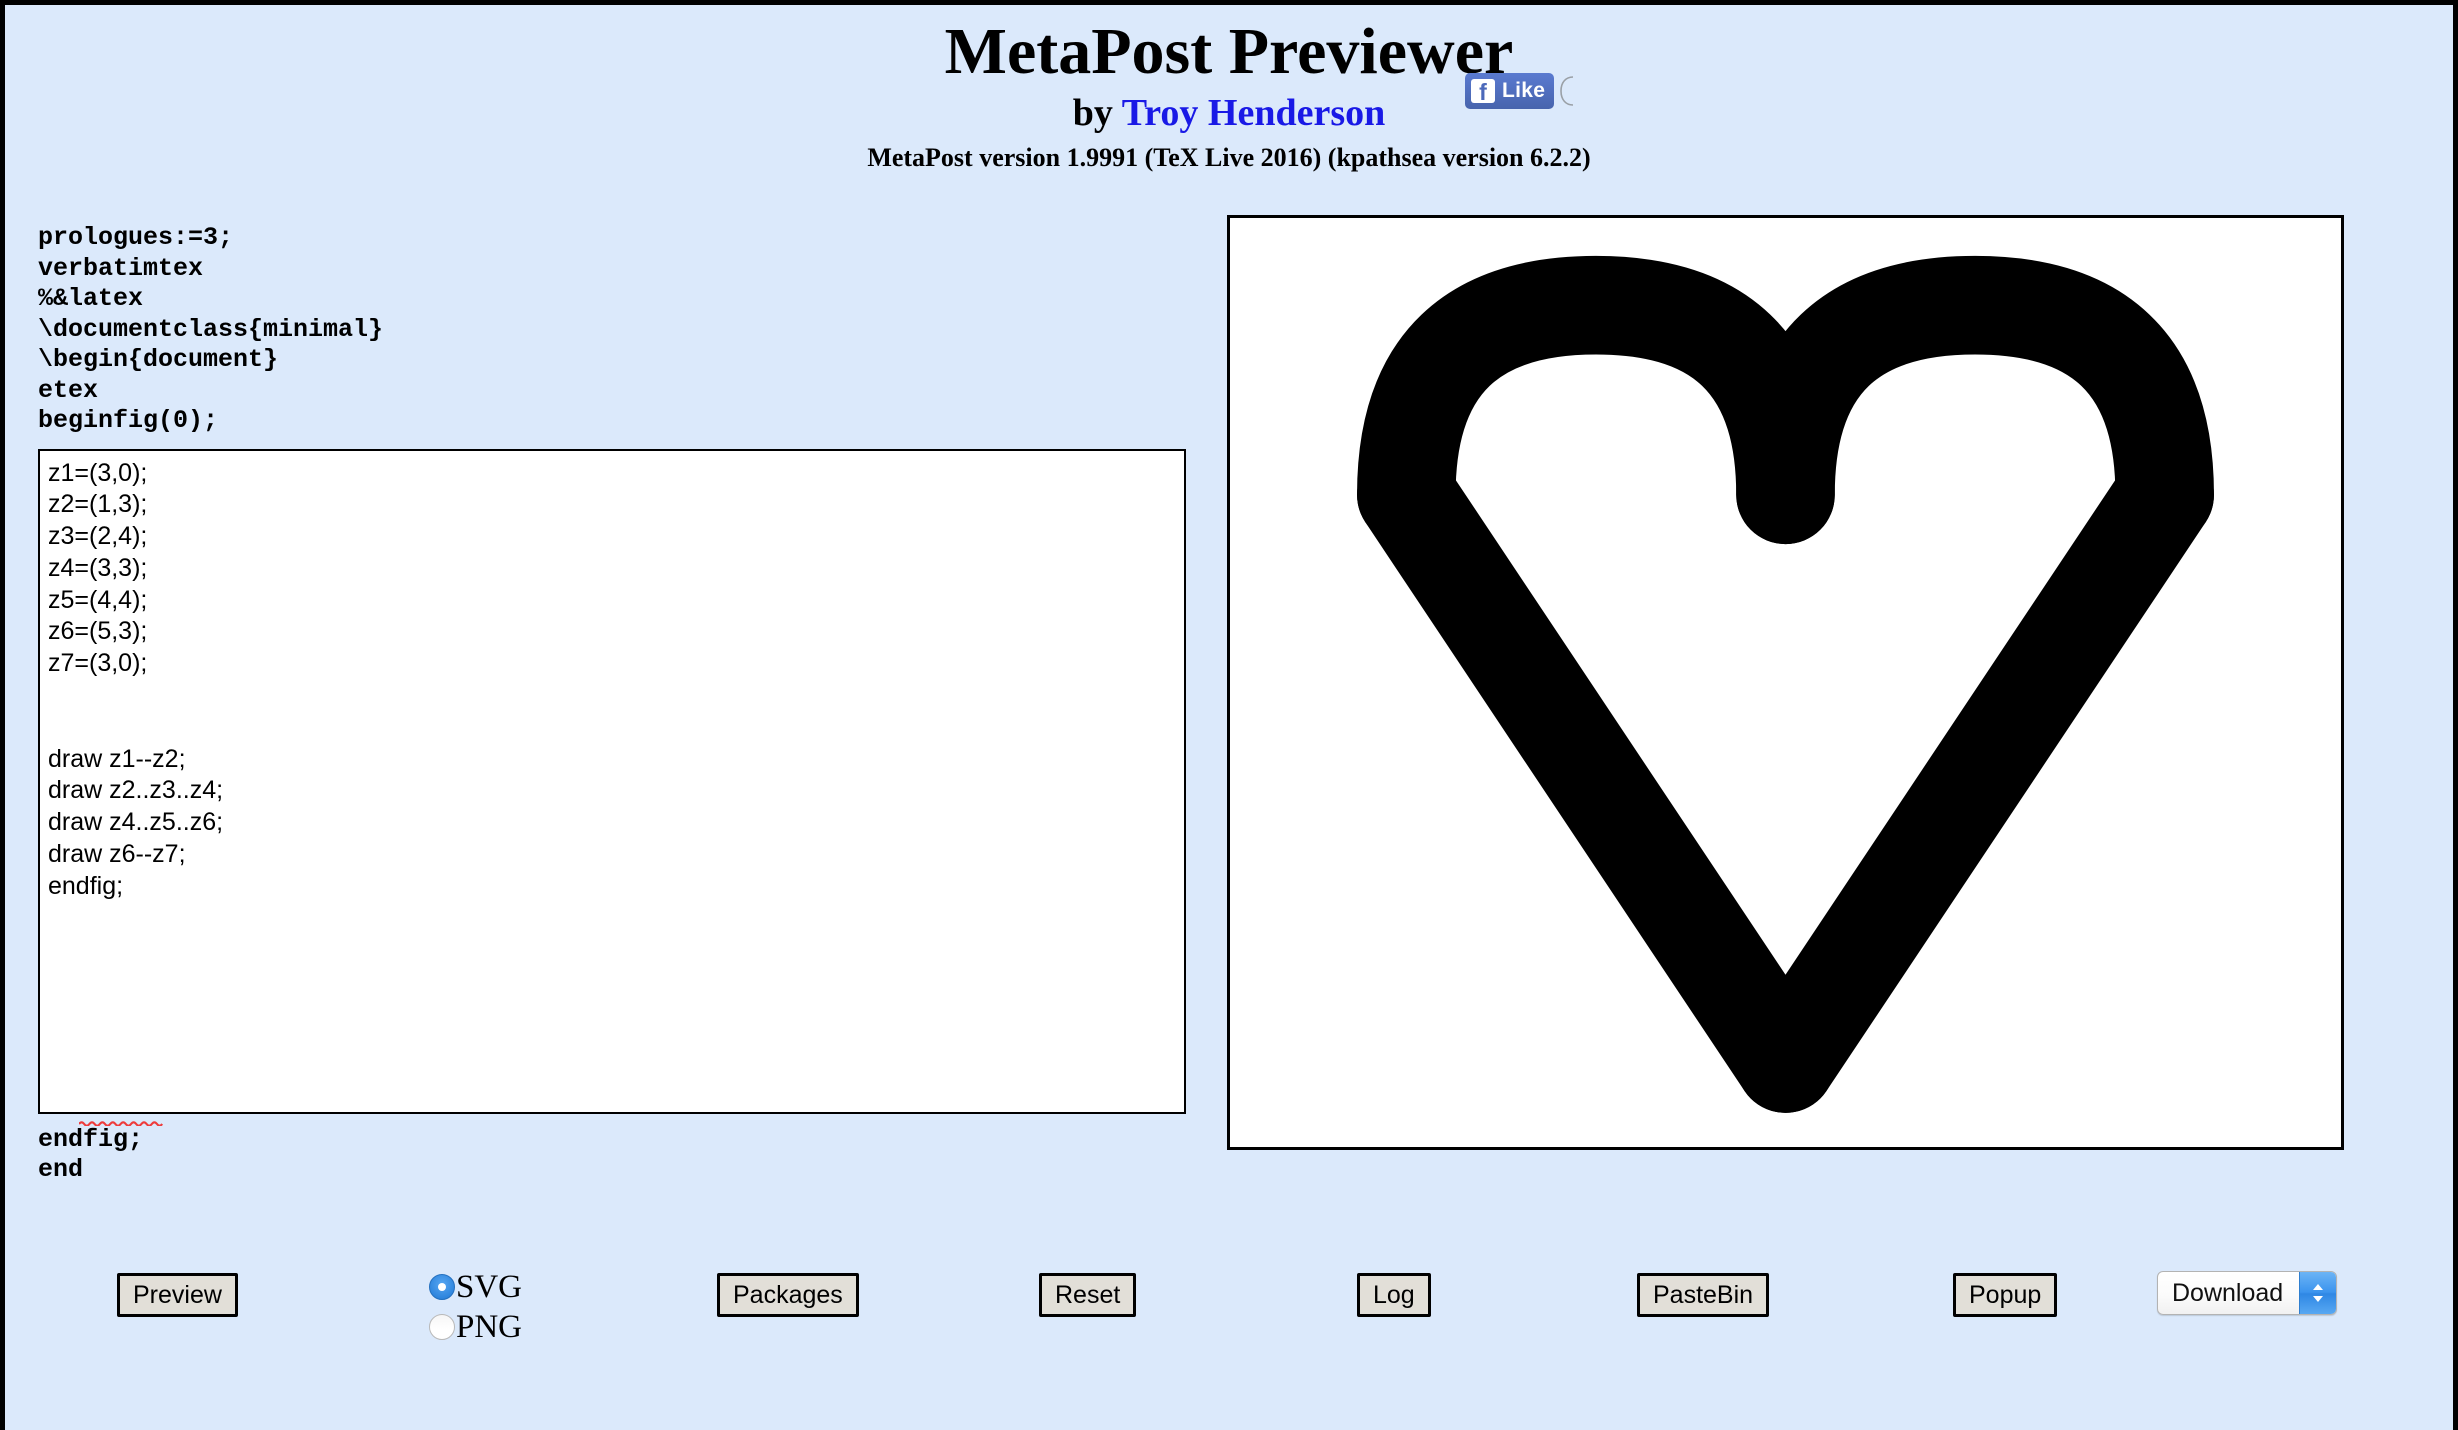  Describe the element at coordinates (1097, 112) in the screenshot. I see `byline-prefix: by` at that location.